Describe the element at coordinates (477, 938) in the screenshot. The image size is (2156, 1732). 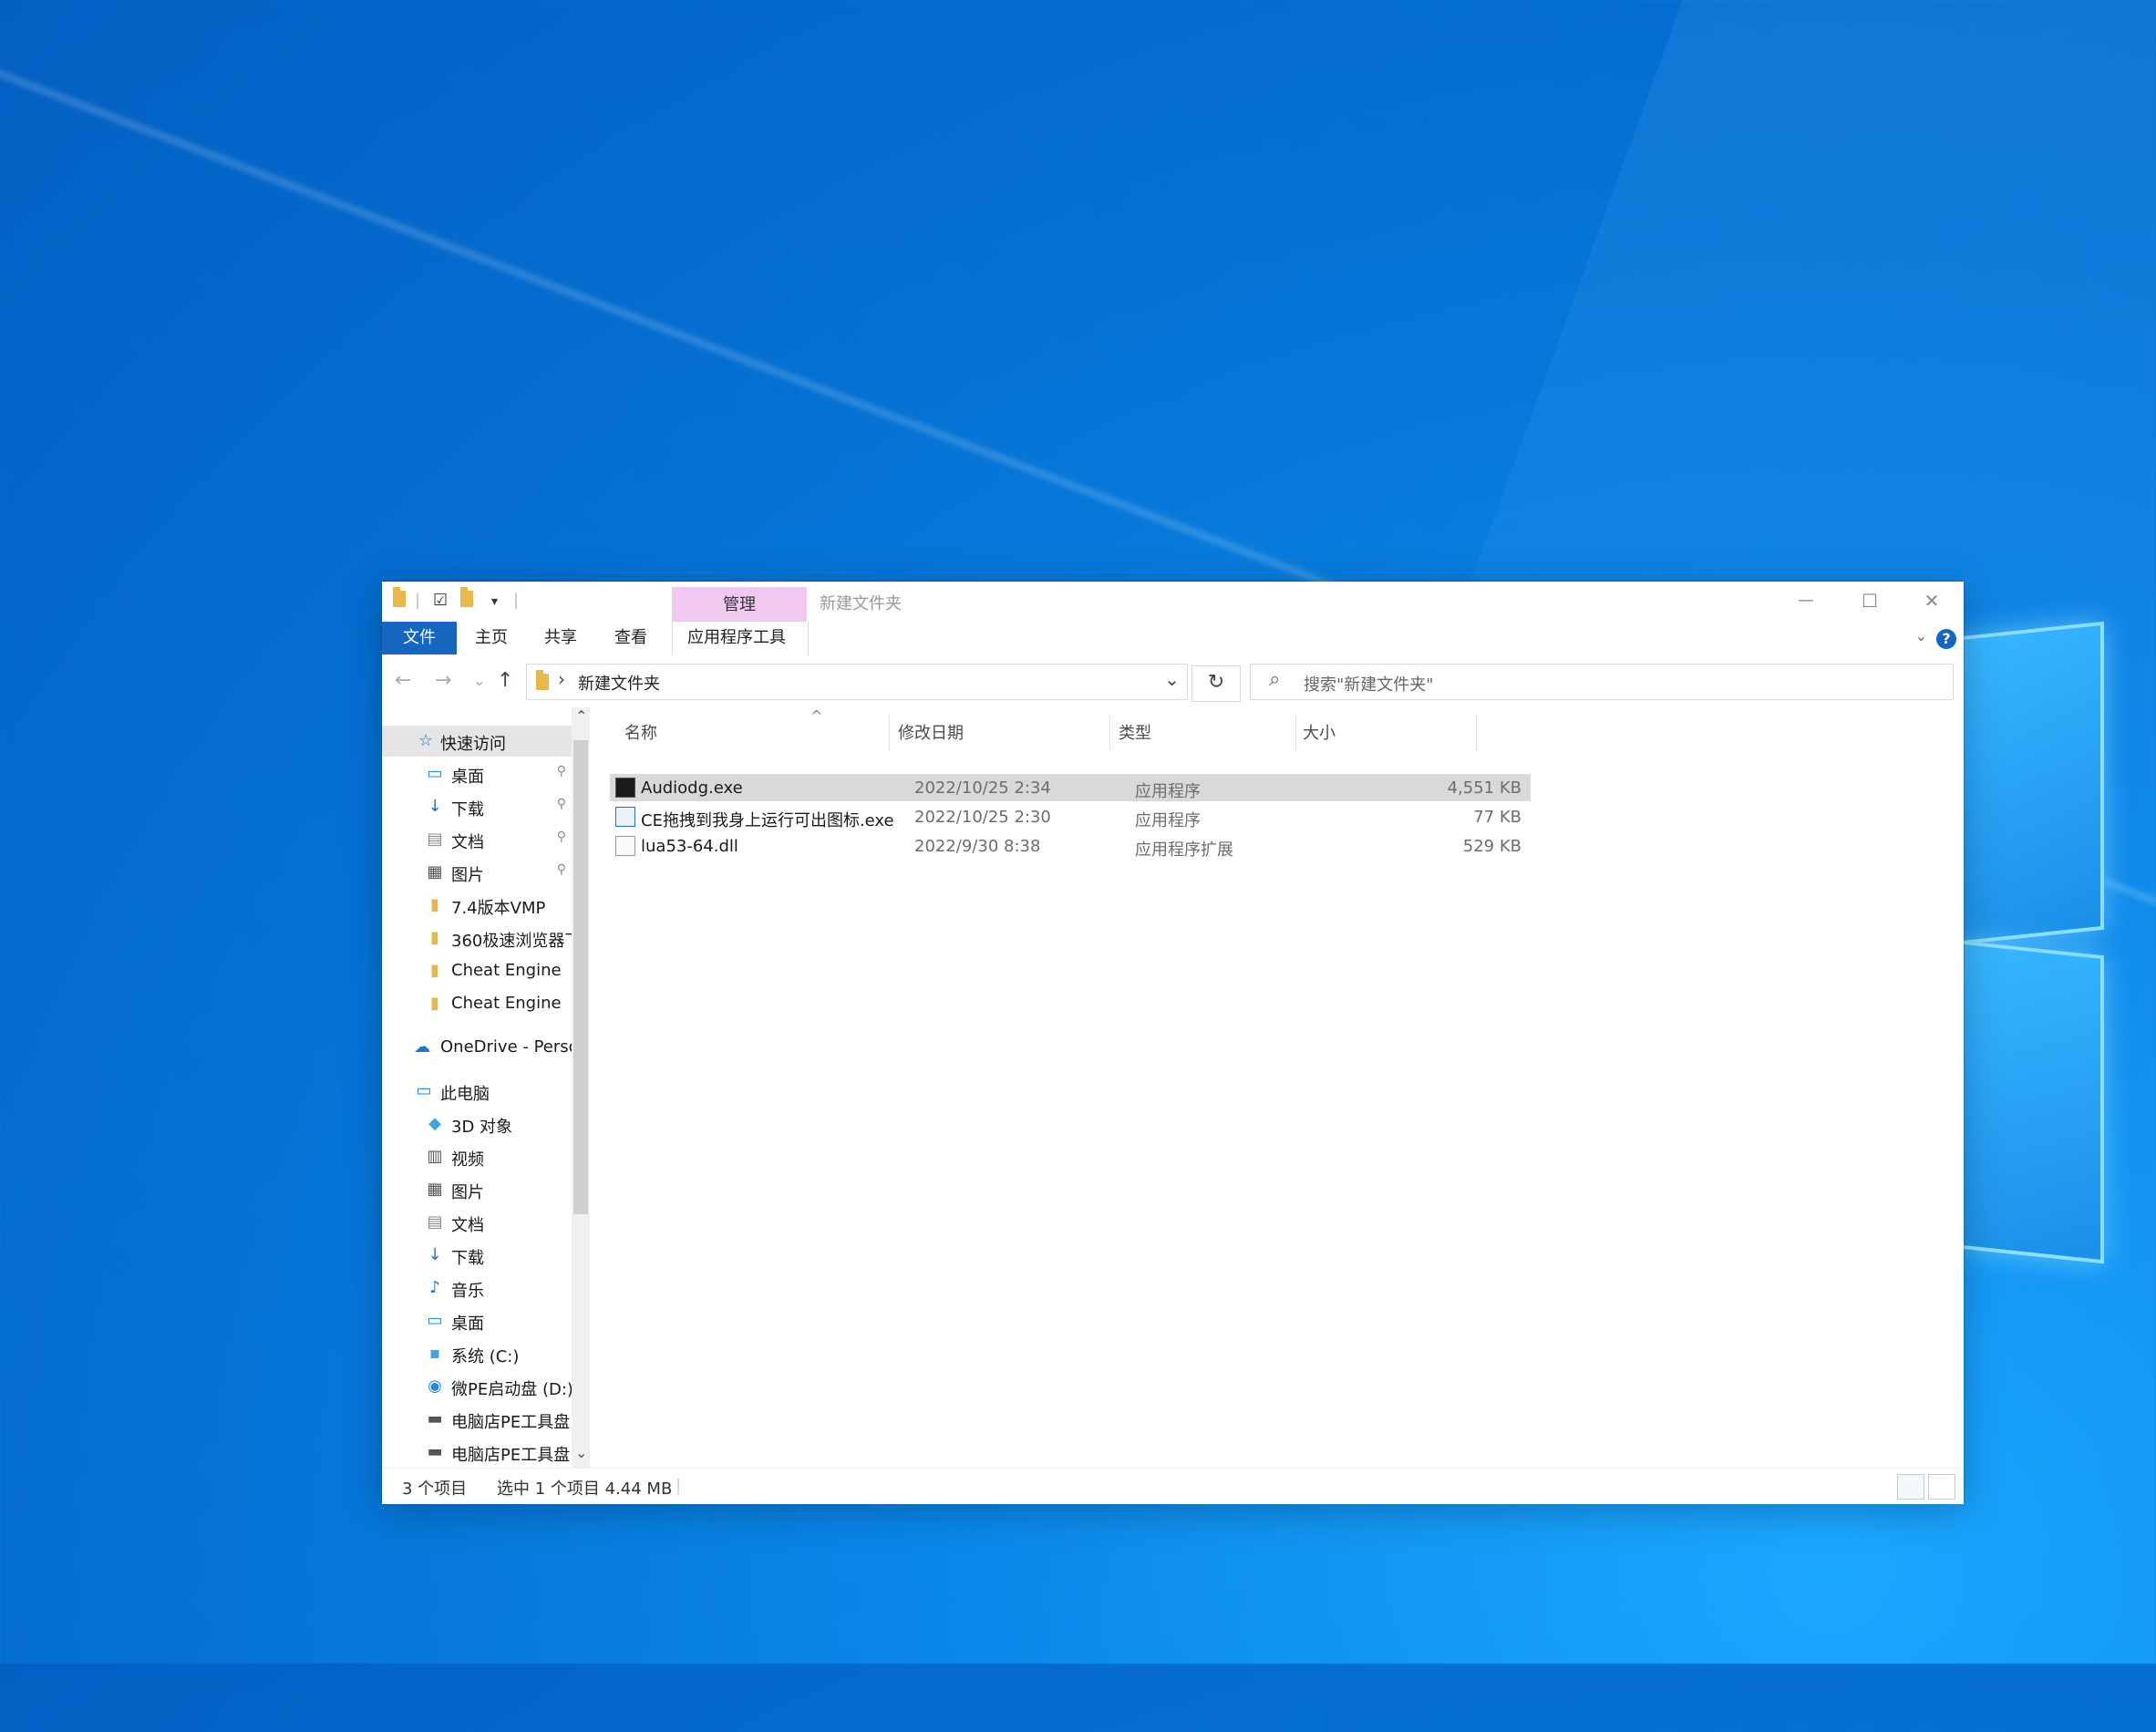
I see `sidebar-item-360-browser: ▮ 360极速浏览器下` at that location.